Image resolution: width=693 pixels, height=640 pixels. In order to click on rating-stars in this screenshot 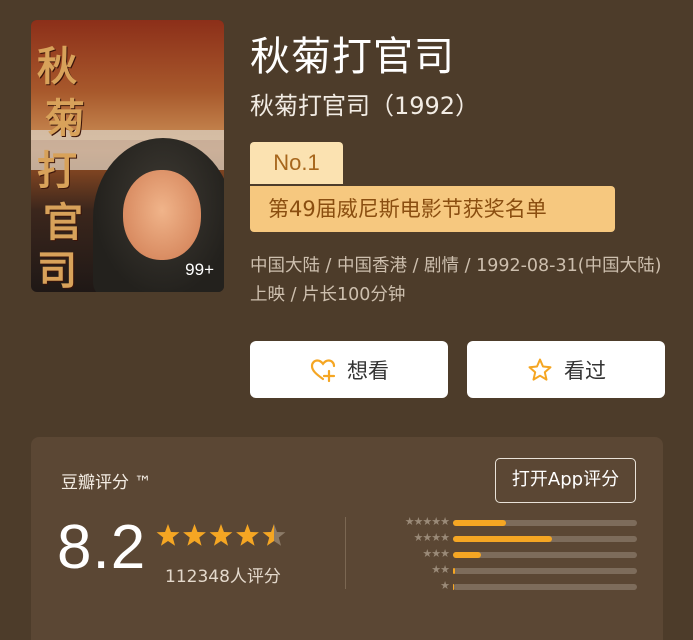, I will do `click(221, 535)`.